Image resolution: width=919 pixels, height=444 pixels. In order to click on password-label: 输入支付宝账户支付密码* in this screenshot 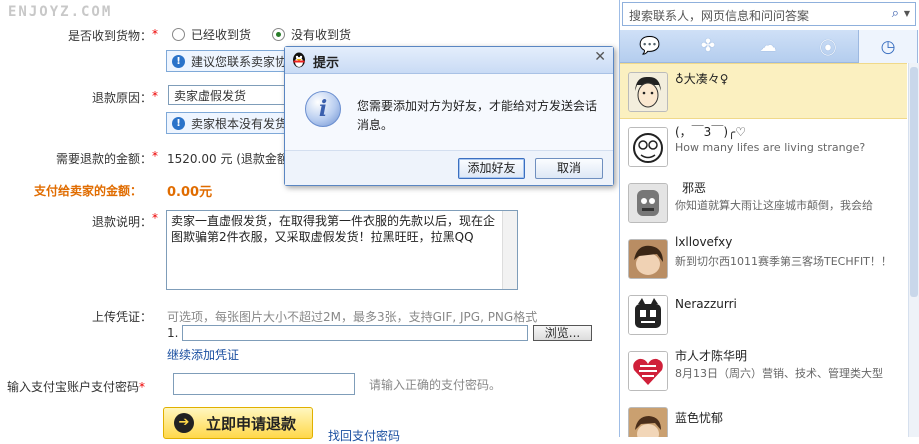, I will do `click(72, 386)`.